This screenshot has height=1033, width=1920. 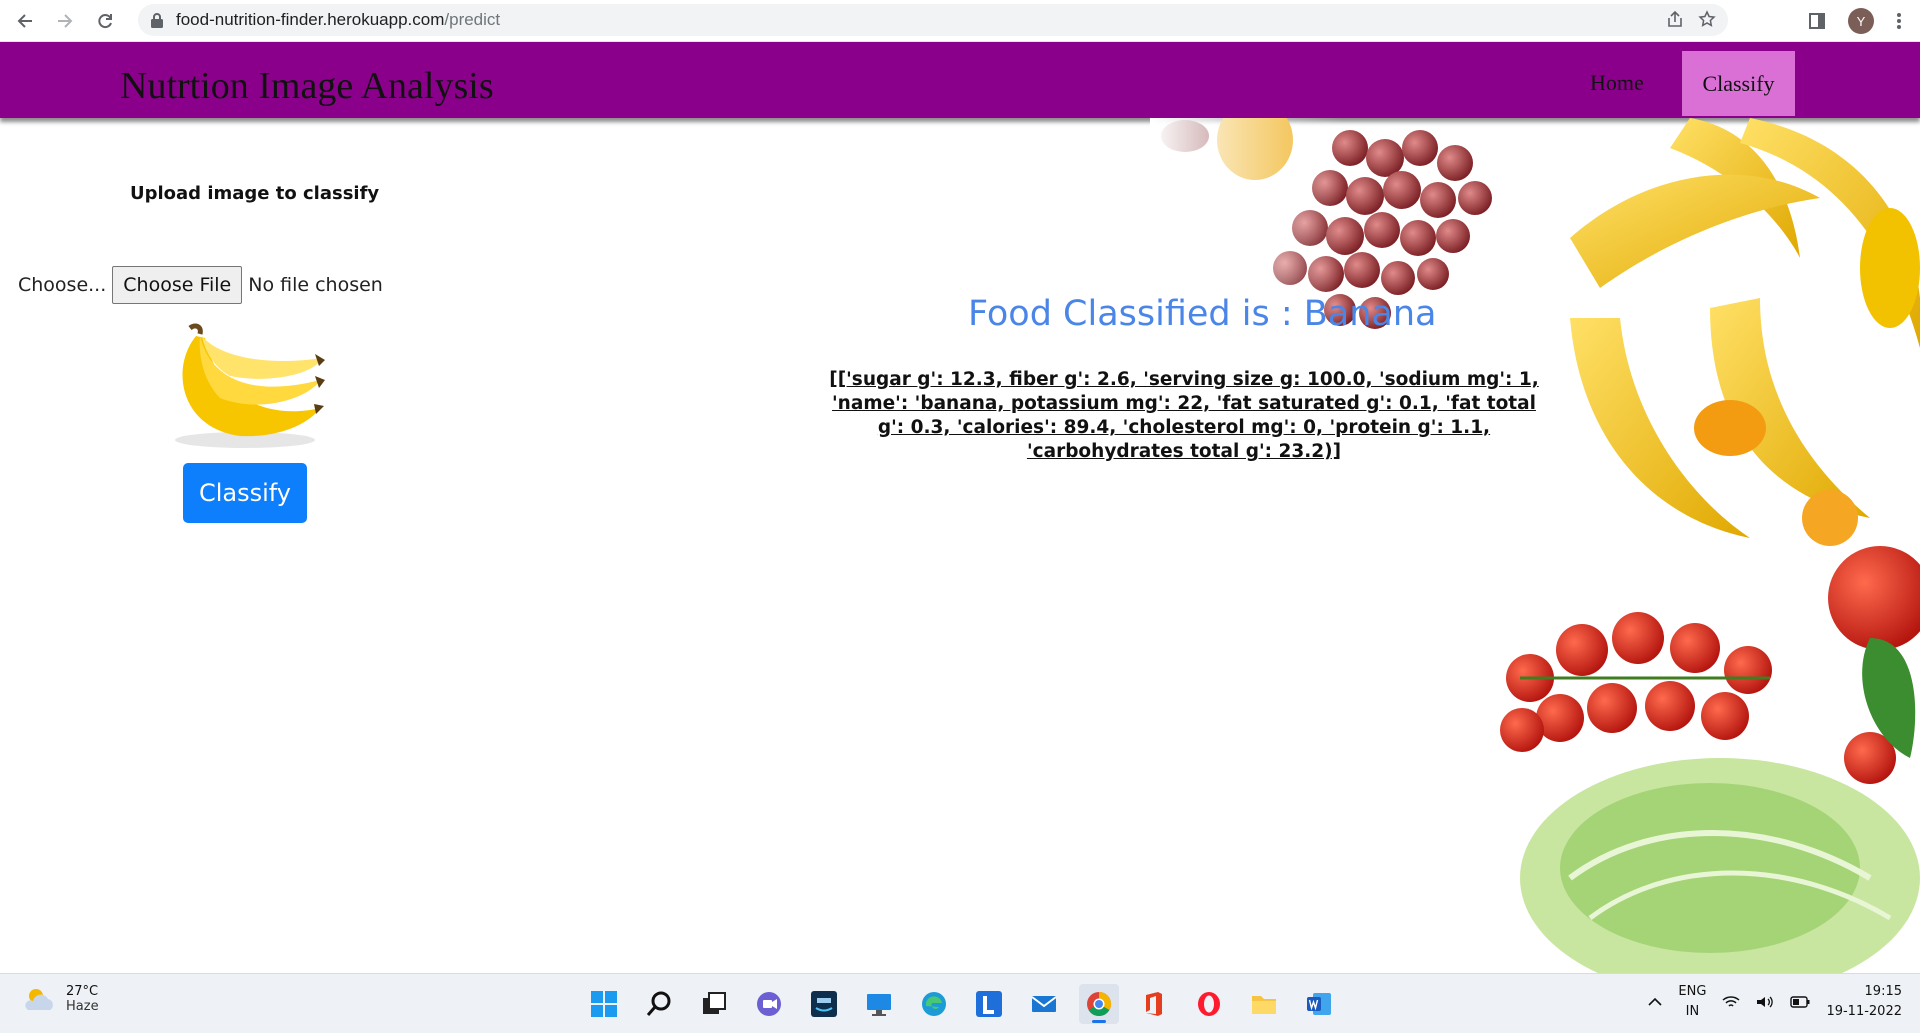 I want to click on volume-icon, so click(x=1765, y=1002).